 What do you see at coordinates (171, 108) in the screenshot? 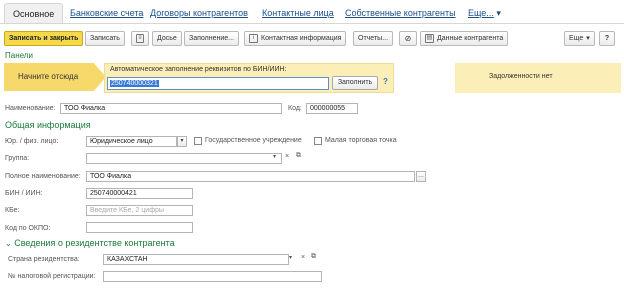
I see `name-field: ТОО Фиалка` at bounding box center [171, 108].